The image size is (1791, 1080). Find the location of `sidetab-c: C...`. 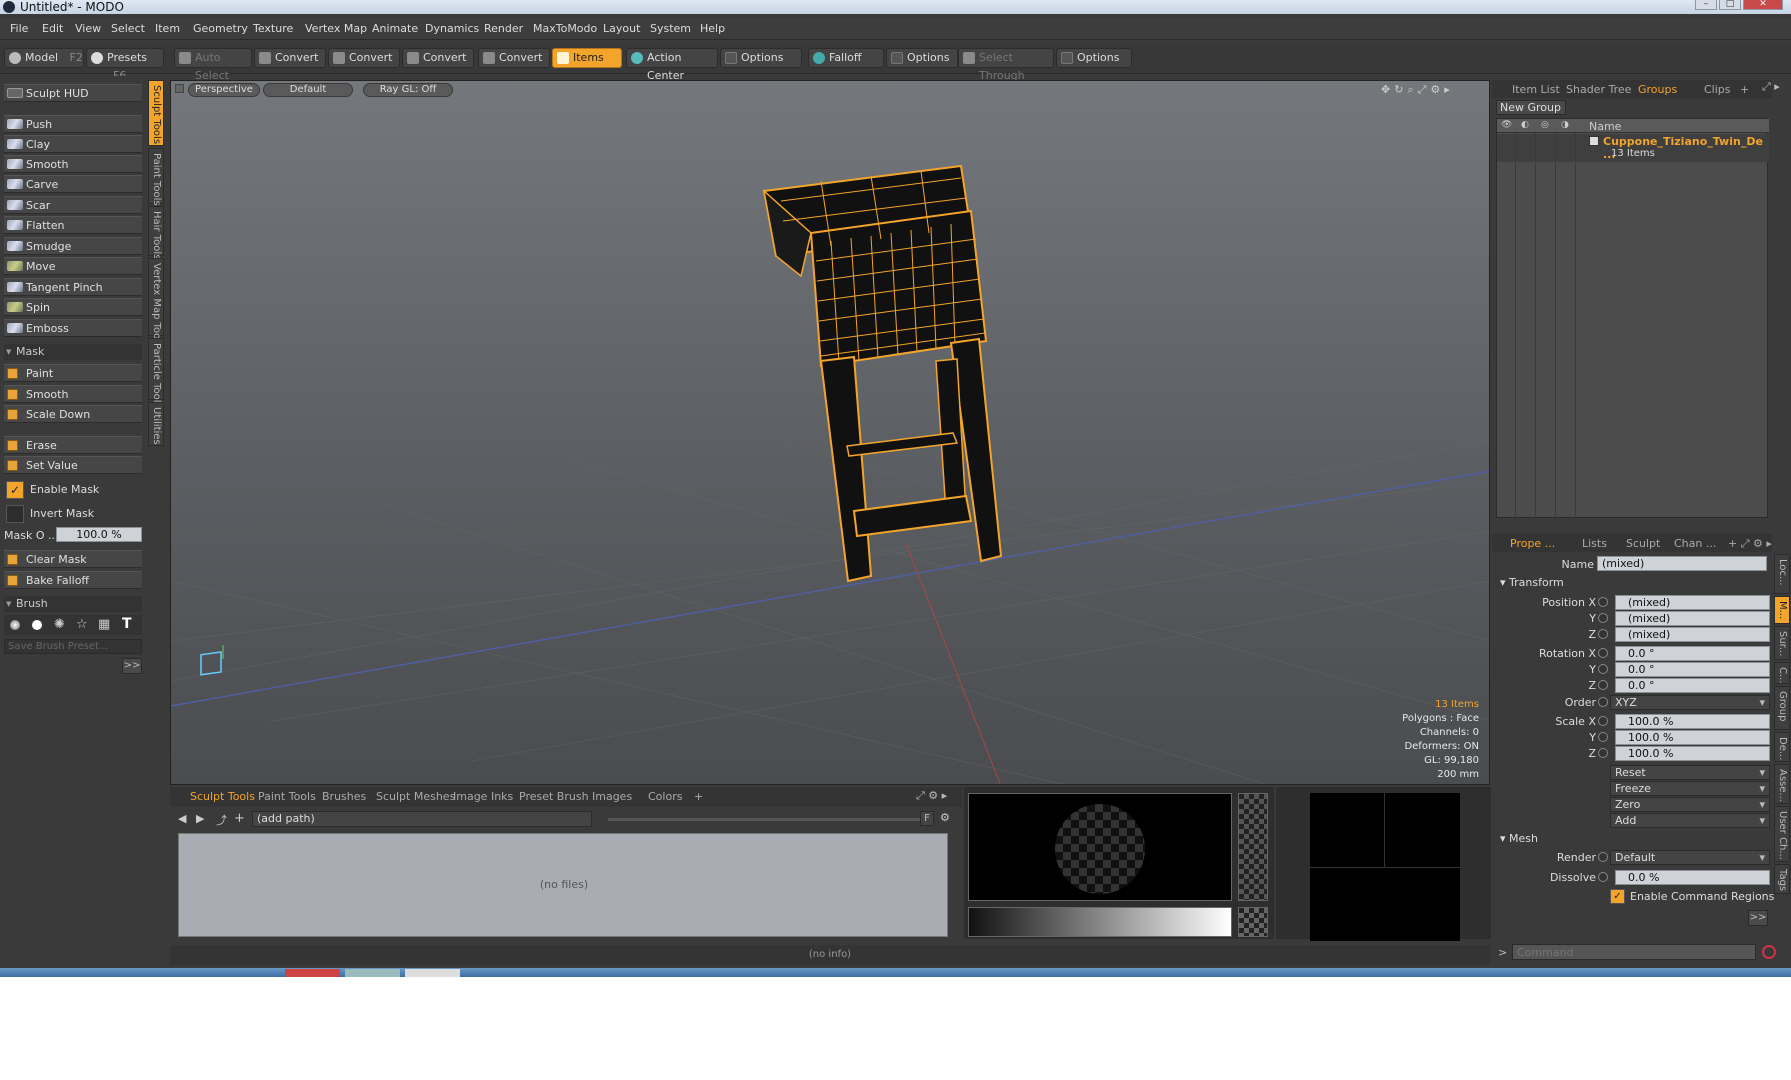

sidetab-c: C... is located at coordinates (1782, 673).